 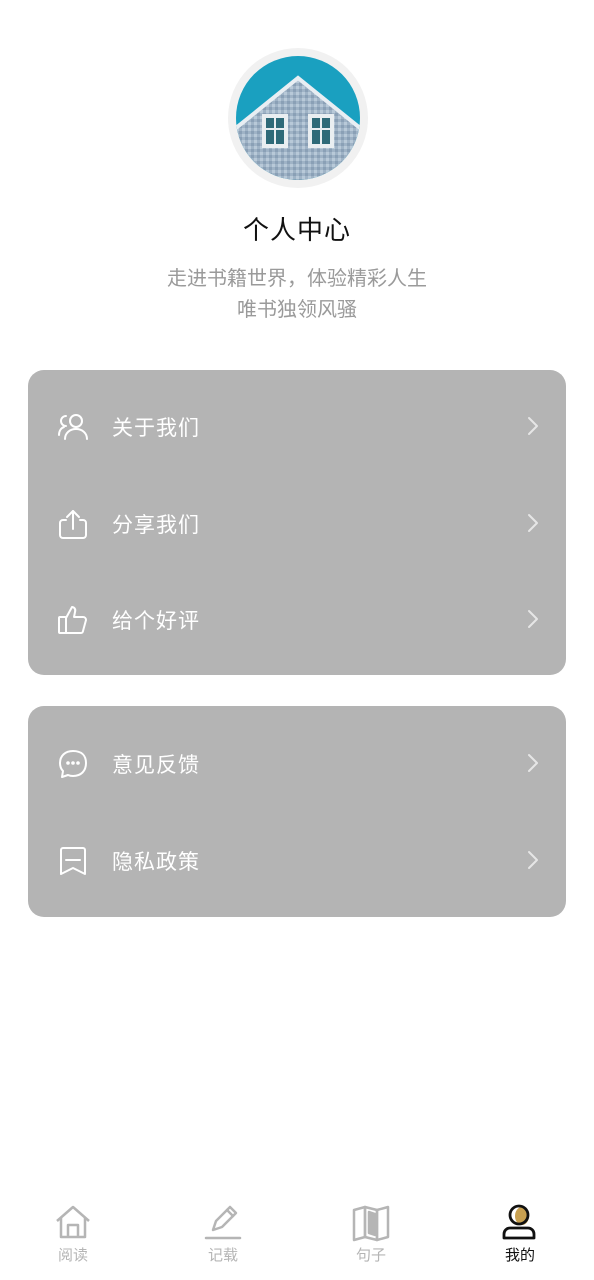 What do you see at coordinates (297, 426) in the screenshot?
I see `menu-item-about-us: 关于我们` at bounding box center [297, 426].